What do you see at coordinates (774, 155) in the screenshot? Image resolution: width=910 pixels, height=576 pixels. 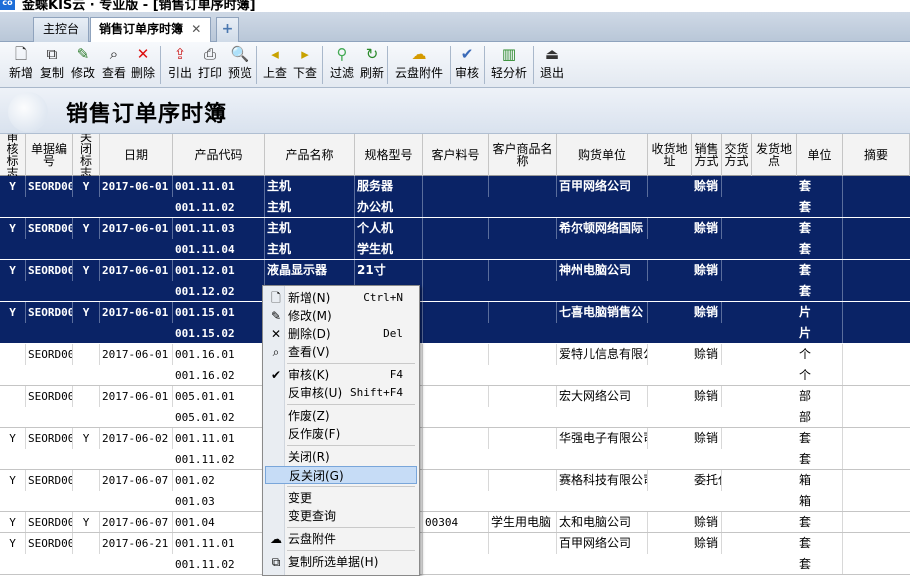 I see `column-header: 发货地点` at bounding box center [774, 155].